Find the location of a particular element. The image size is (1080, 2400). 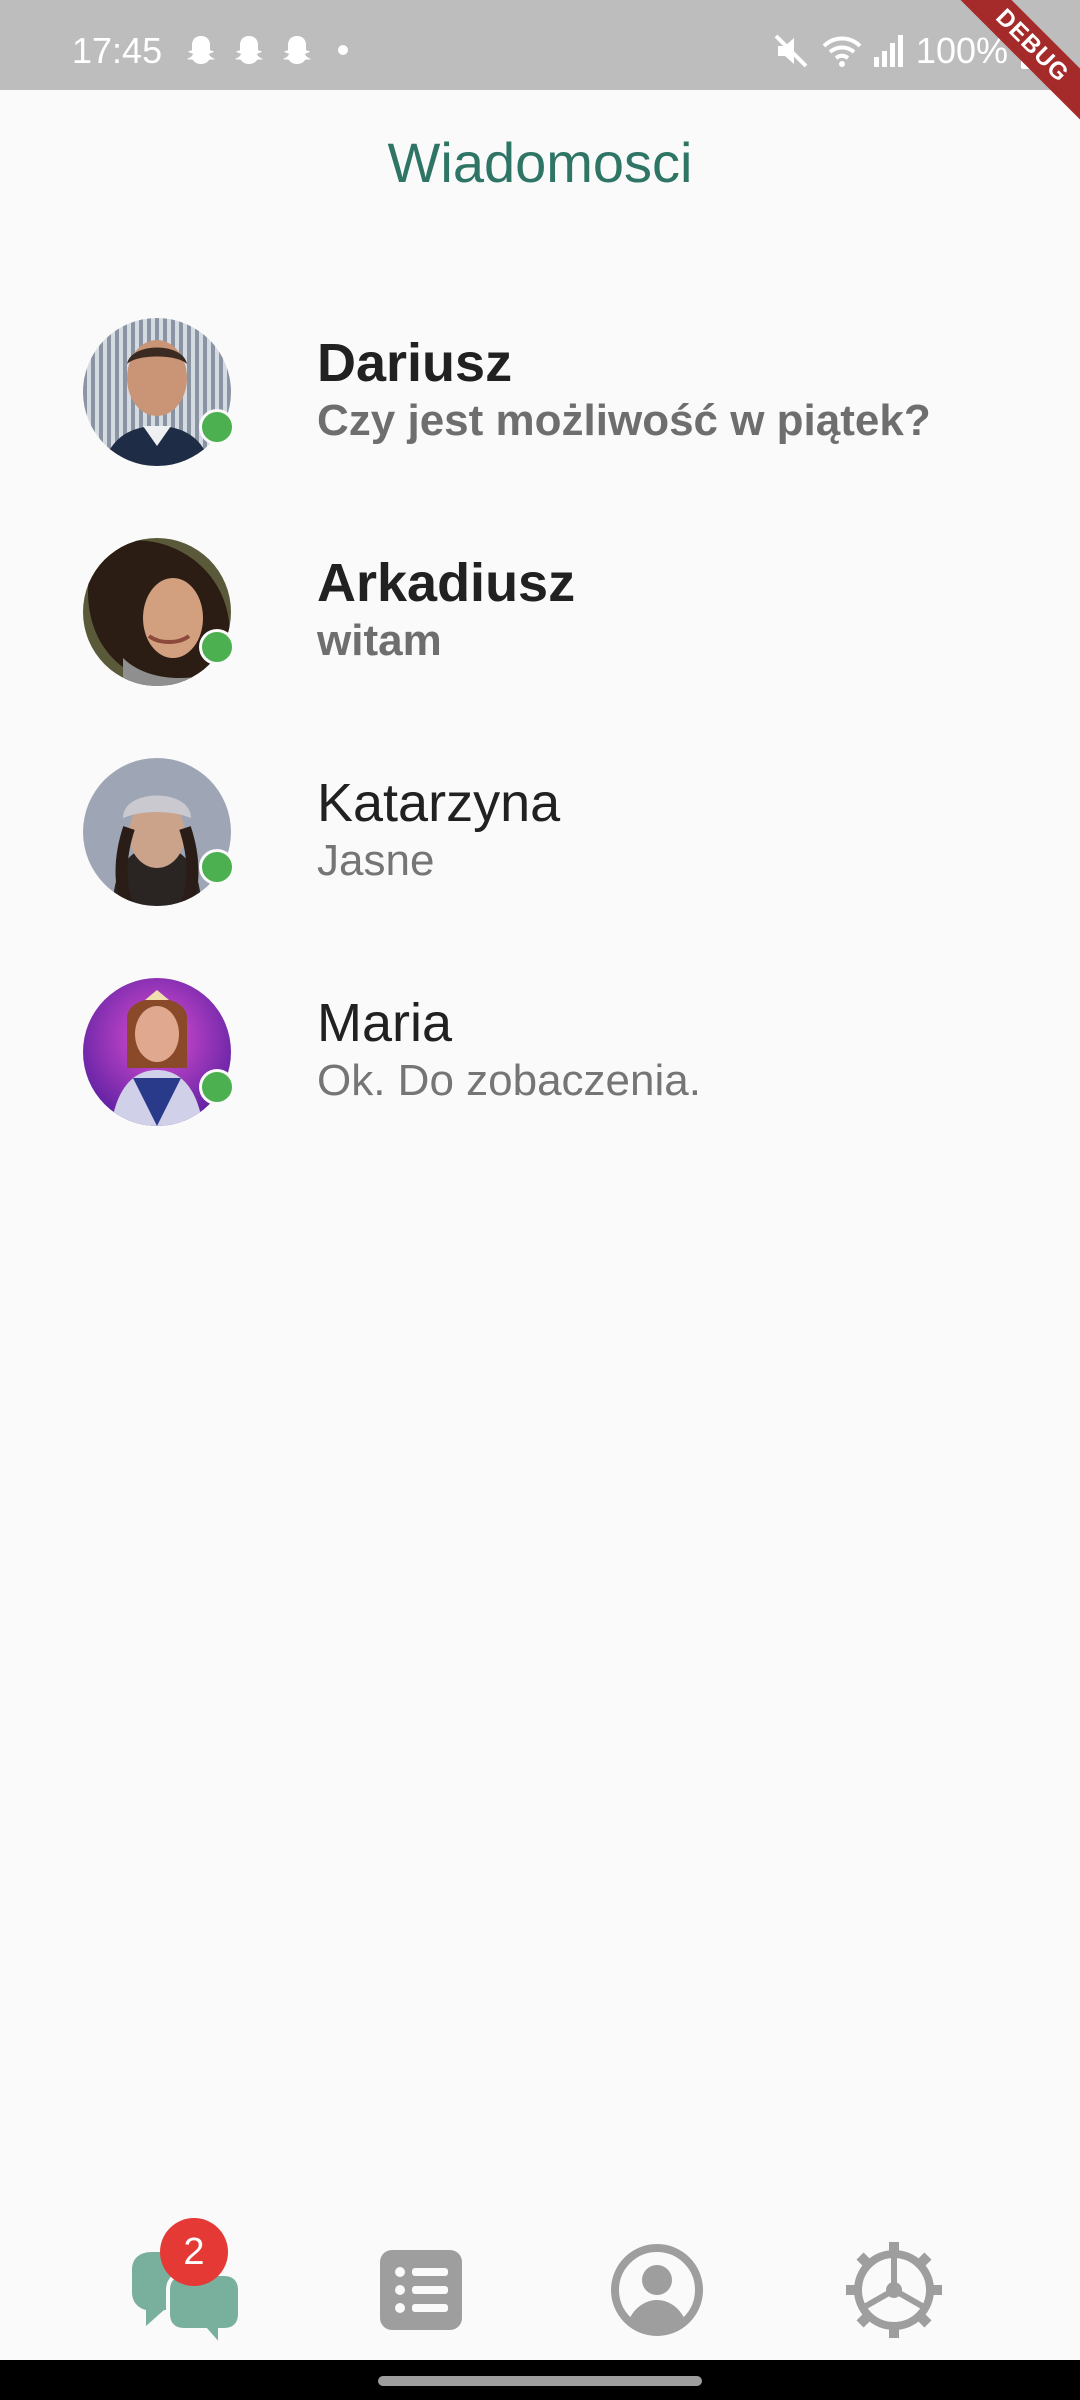

settings-gear-icon is located at coordinates (894, 2290).